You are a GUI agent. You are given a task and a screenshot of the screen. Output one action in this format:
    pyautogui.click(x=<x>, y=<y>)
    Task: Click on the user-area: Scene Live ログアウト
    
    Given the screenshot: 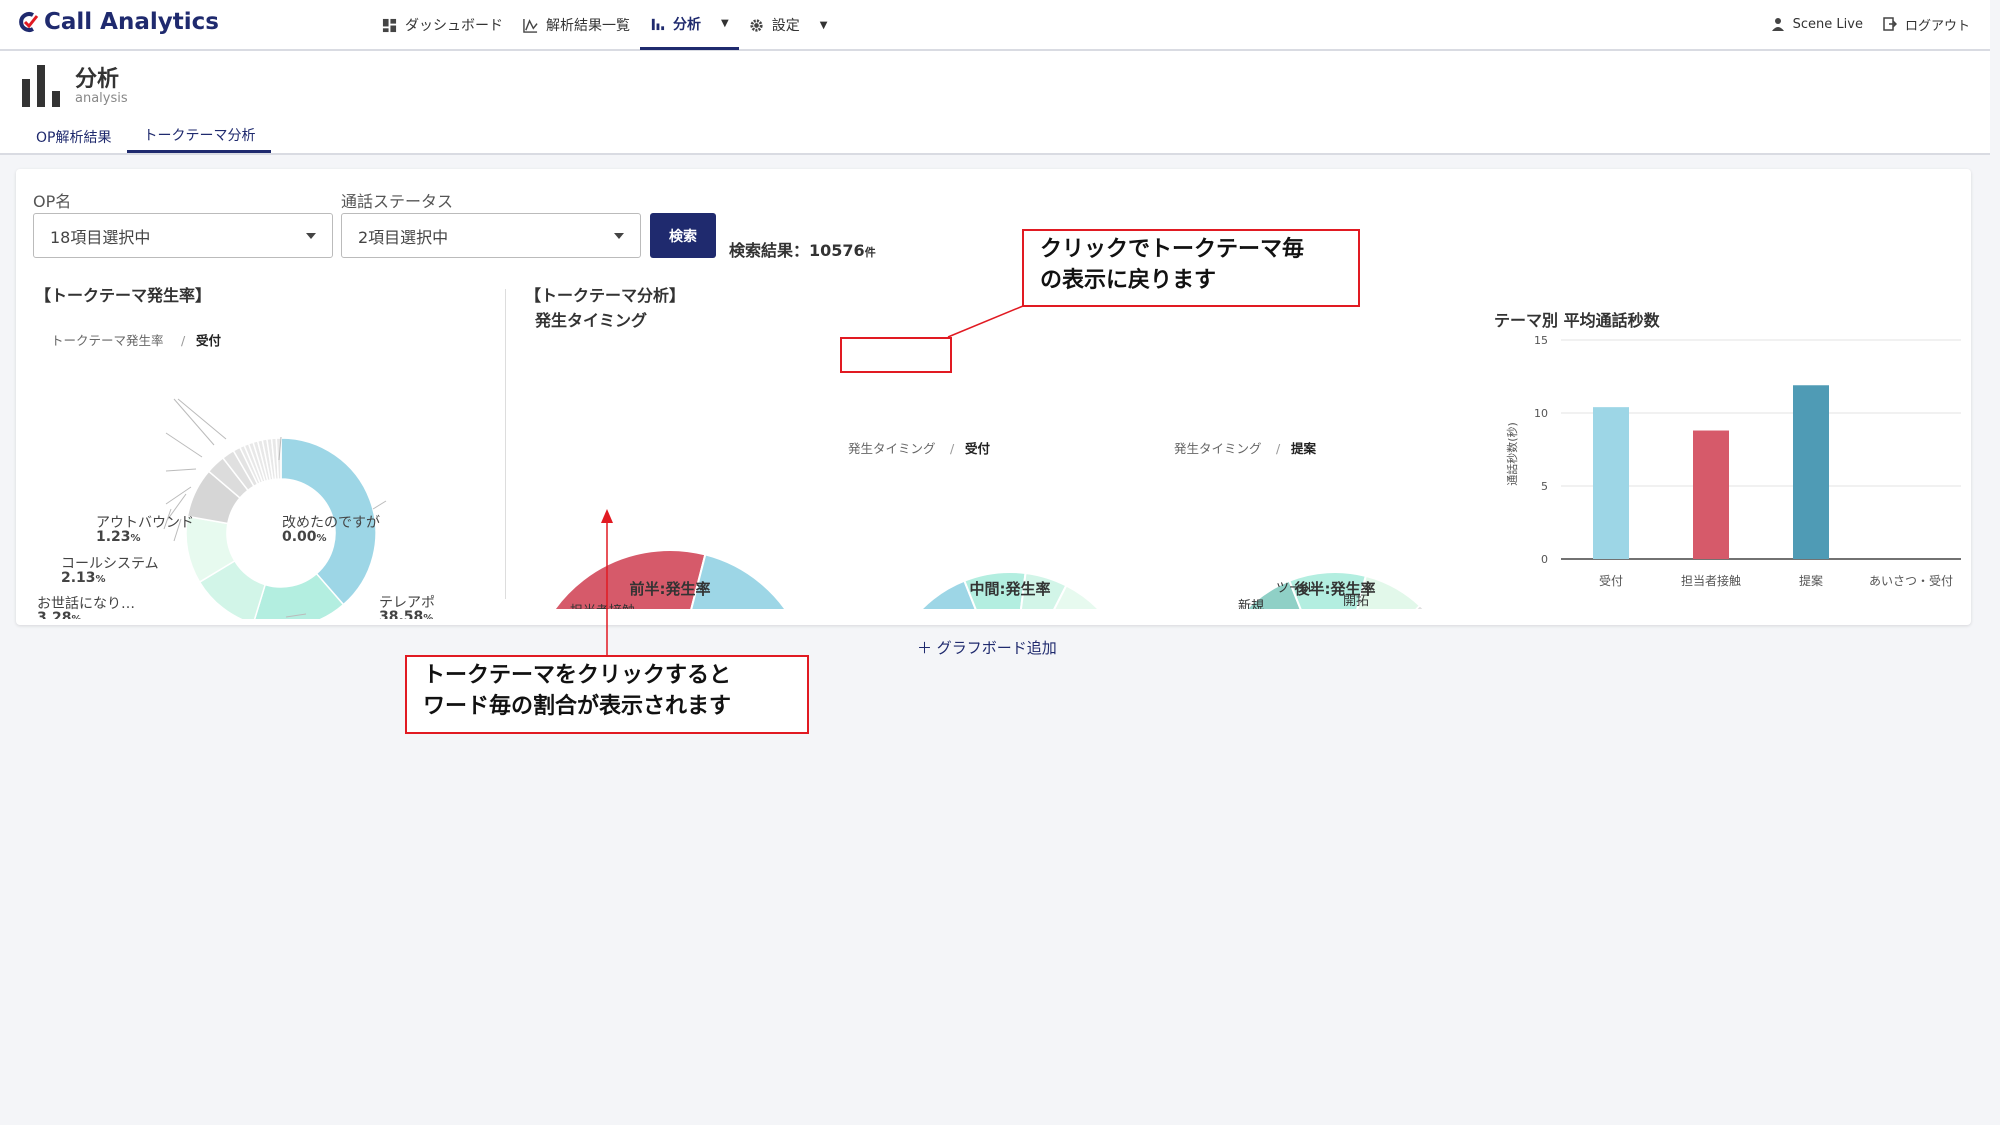 What is the action you would take?
    pyautogui.click(x=1870, y=24)
    